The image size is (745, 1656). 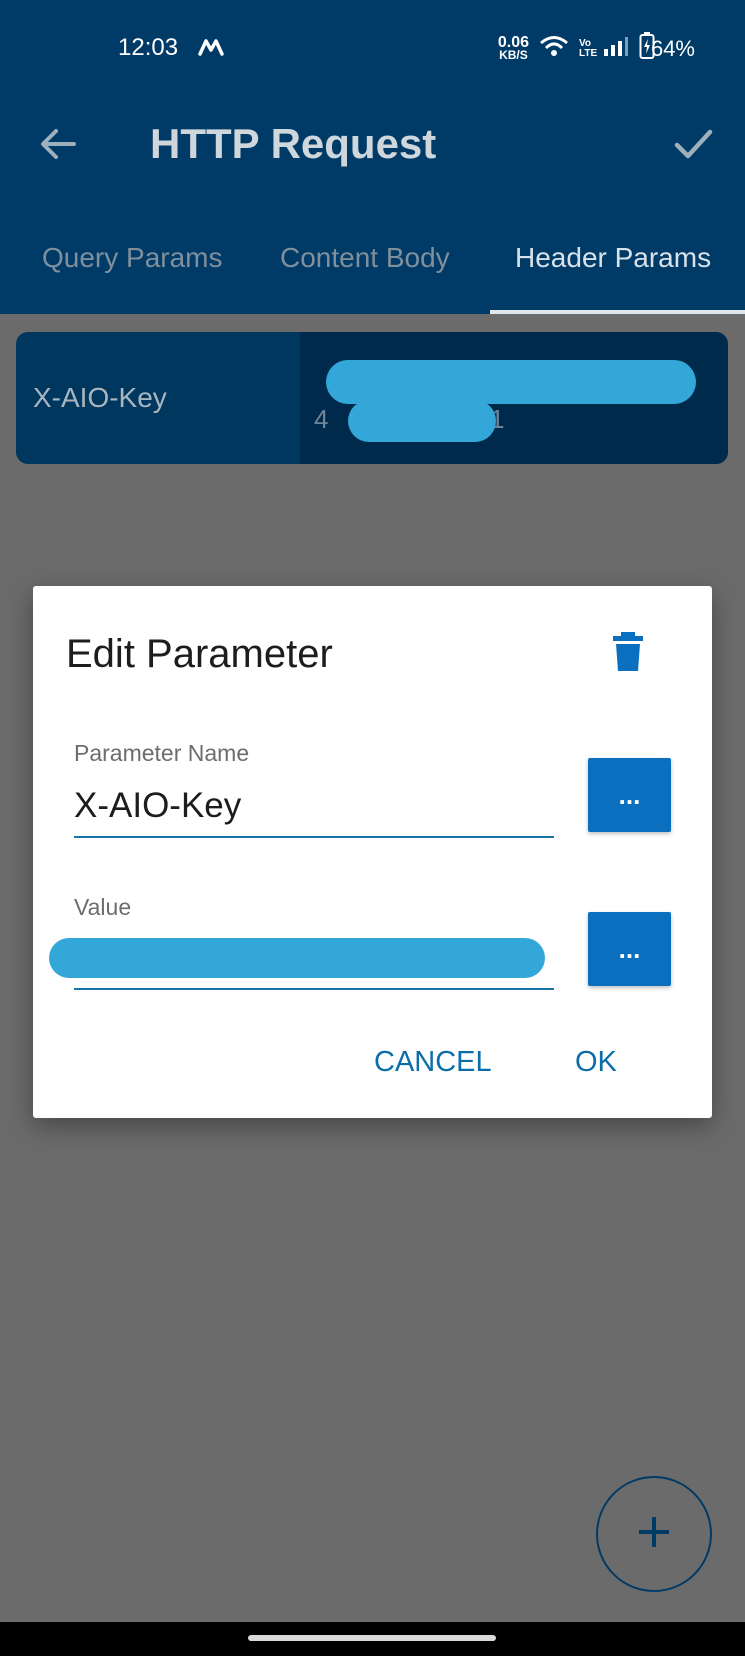 What do you see at coordinates (100, 397) in the screenshot?
I see `param-name: X-AIO-Key` at bounding box center [100, 397].